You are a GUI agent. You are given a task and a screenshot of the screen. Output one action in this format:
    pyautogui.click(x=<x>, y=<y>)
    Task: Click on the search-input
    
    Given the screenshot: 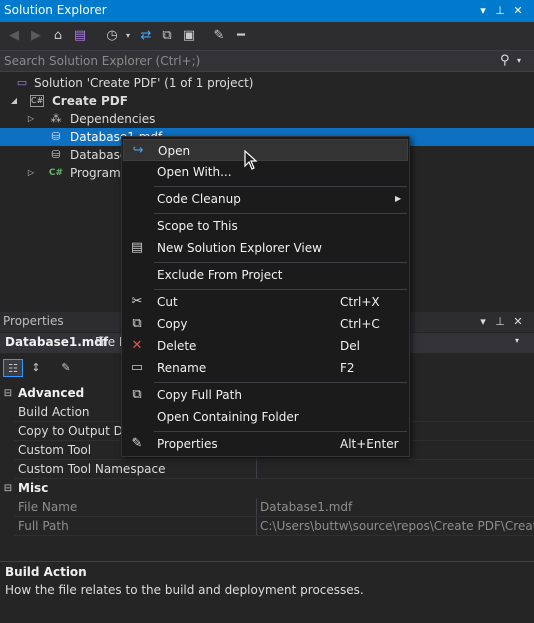 What is the action you would take?
    pyautogui.click(x=245, y=61)
    